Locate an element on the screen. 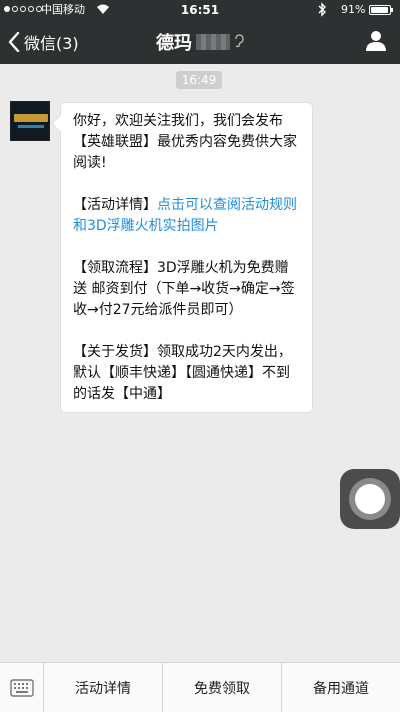 Image resolution: width=400 pixels, height=712 pixels. title-area: 德玛 is located at coordinates (200, 42).